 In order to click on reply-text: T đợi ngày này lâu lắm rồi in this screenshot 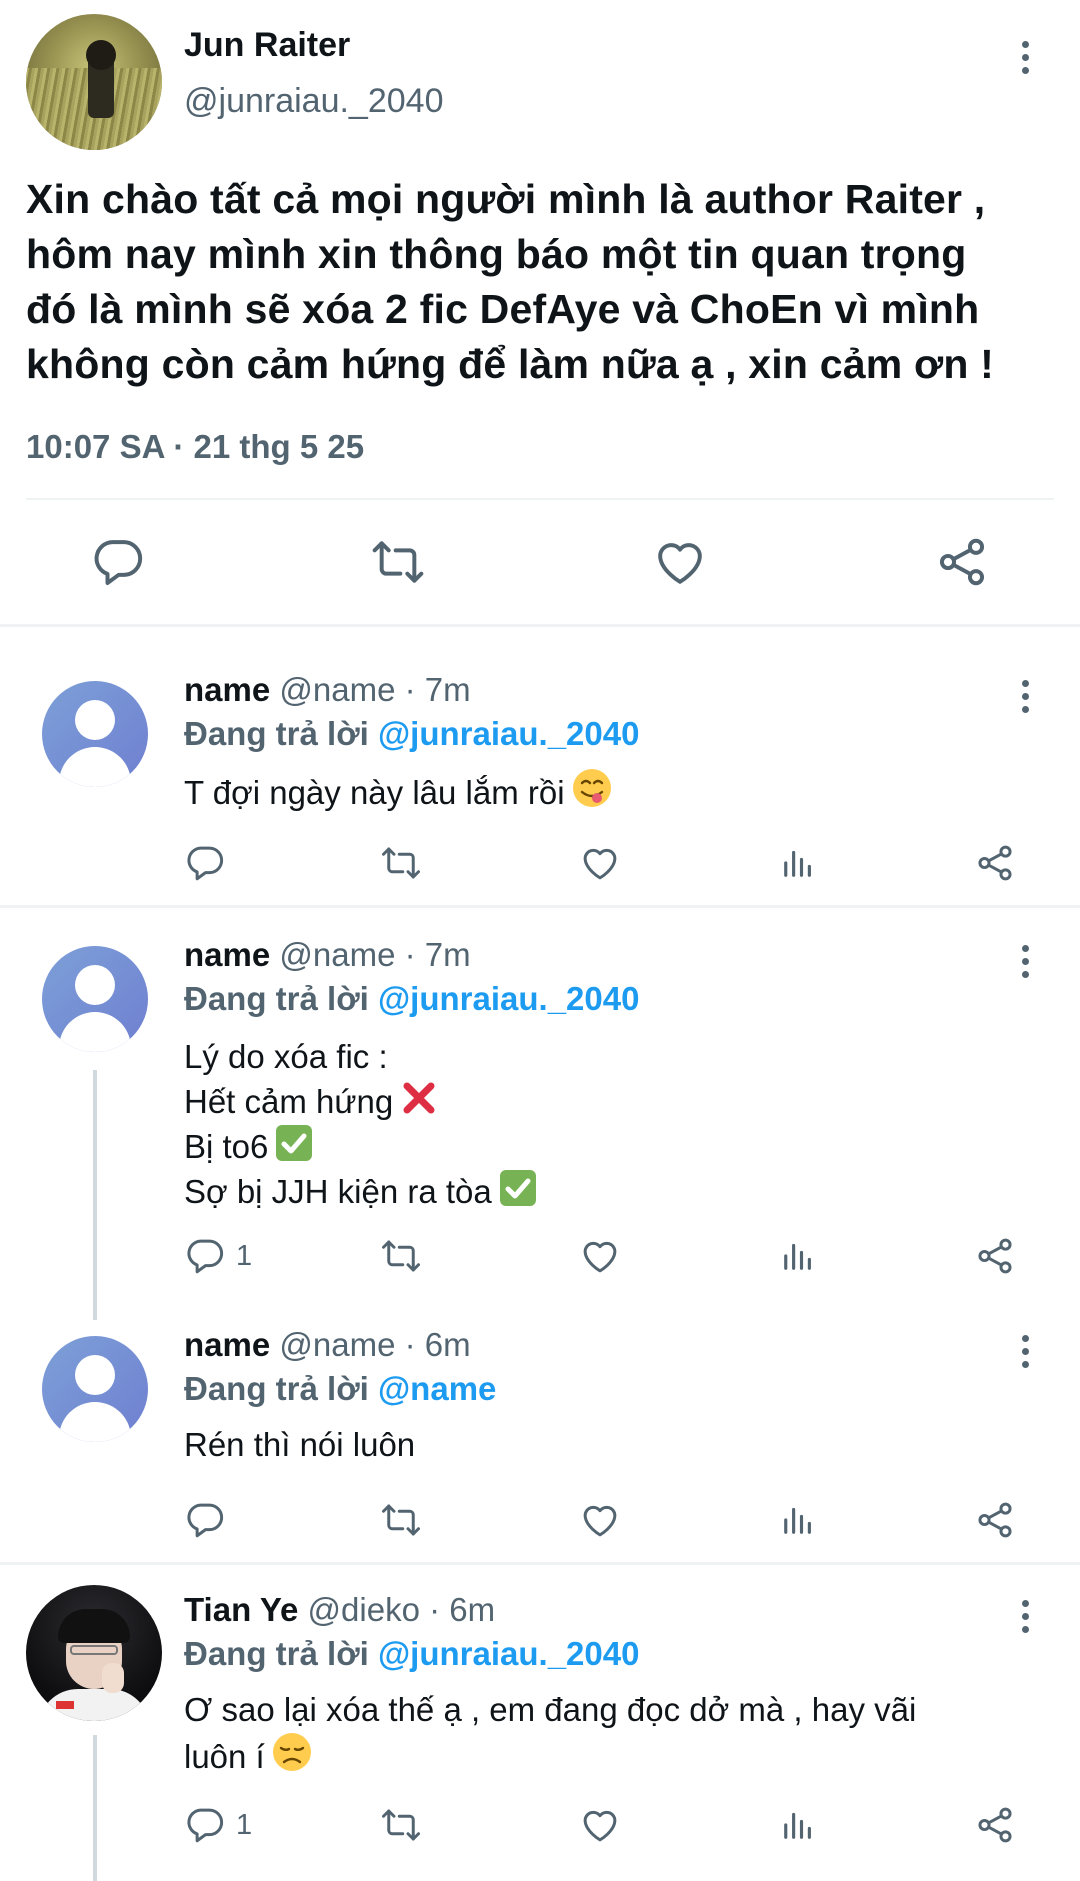, I will do `click(604, 790)`.